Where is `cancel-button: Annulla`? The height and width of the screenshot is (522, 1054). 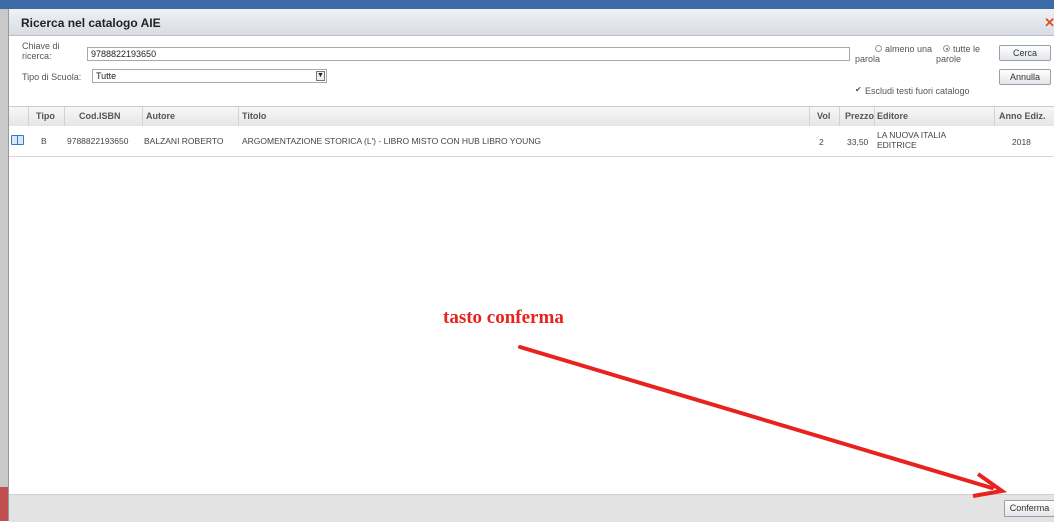 cancel-button: Annulla is located at coordinates (1025, 77).